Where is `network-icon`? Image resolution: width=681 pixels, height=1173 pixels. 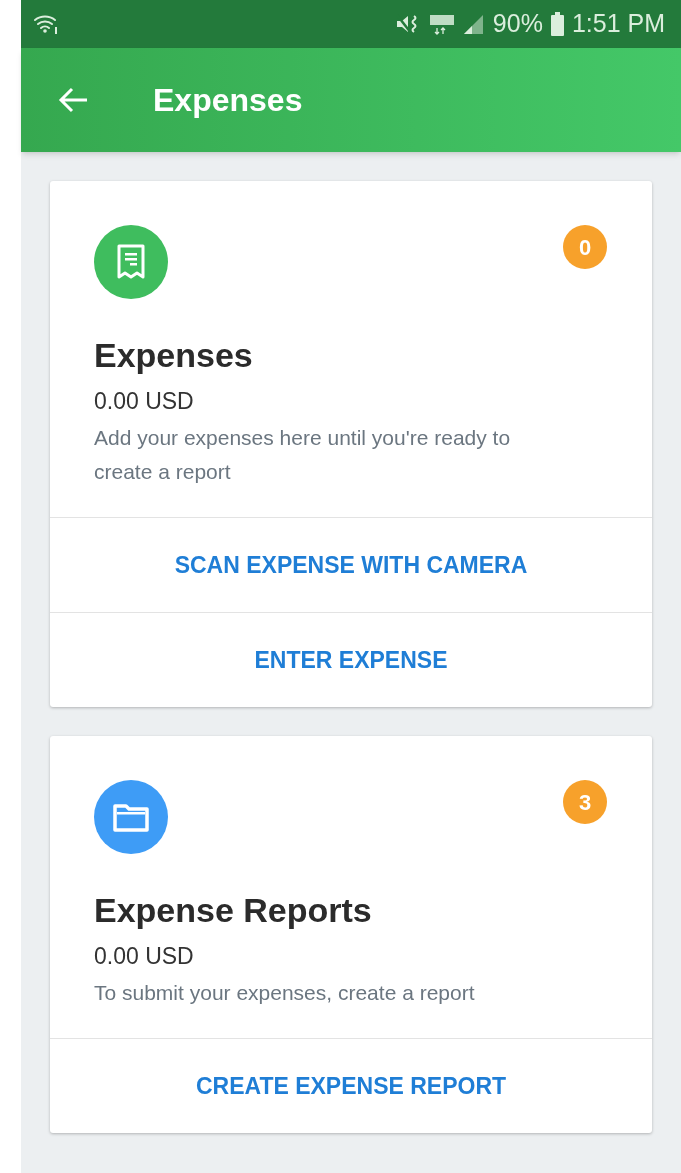 network-icon is located at coordinates (441, 24).